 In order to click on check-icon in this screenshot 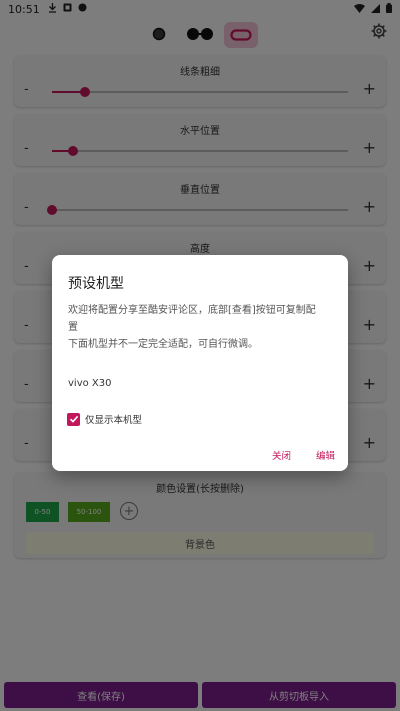, I will do `click(73, 419)`.